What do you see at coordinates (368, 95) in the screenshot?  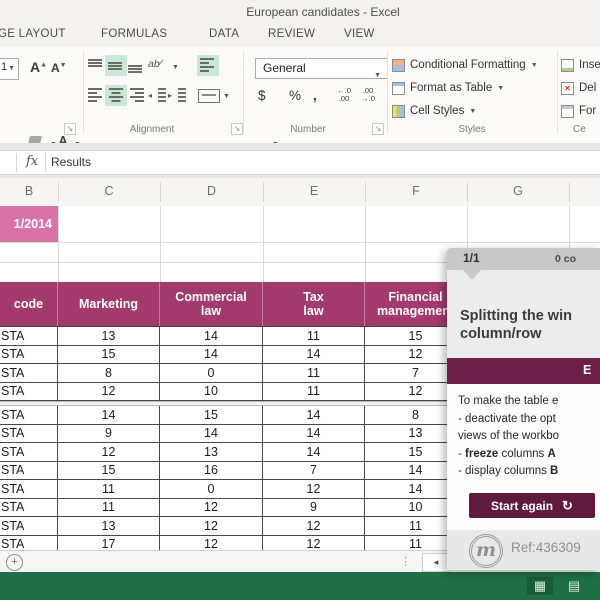 I see `decrease-decimal-button: .00 →.0` at bounding box center [368, 95].